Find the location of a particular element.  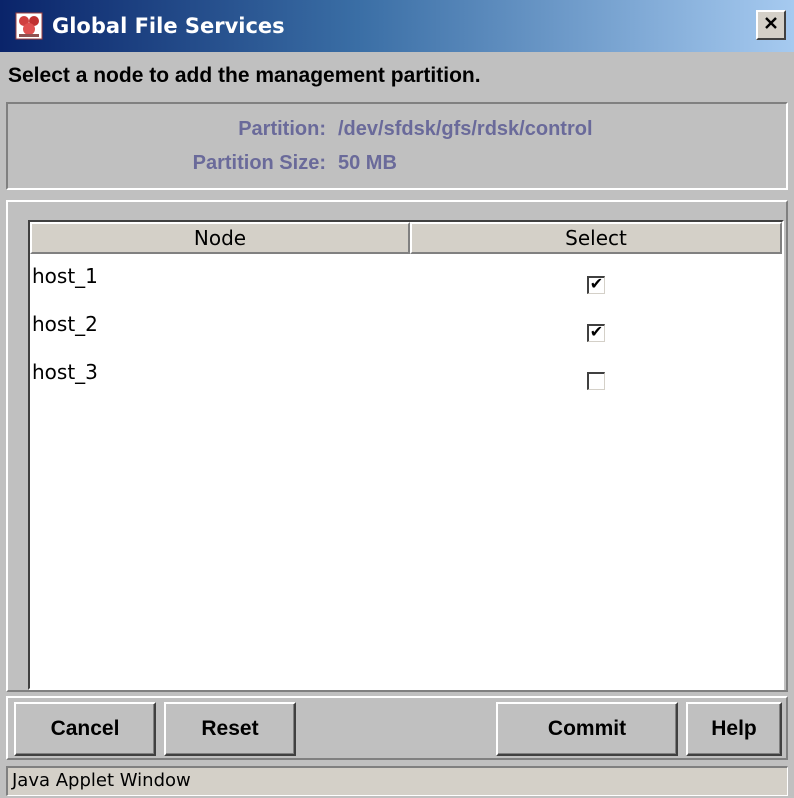

partition-row: Partition: /dev/sfdsk/gfs/rdsk/control is located at coordinates (397, 135).